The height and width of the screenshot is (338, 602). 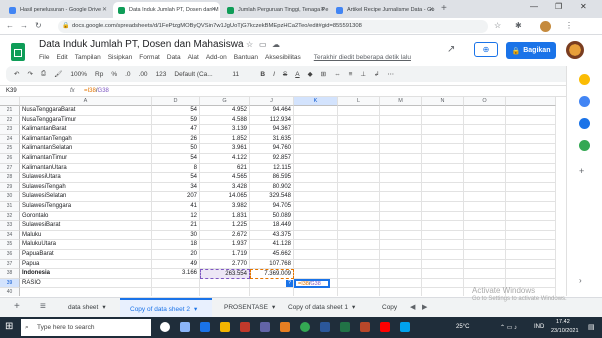 What do you see at coordinates (363, 74) in the screenshot?
I see `valign-icon: ⊥` at bounding box center [363, 74].